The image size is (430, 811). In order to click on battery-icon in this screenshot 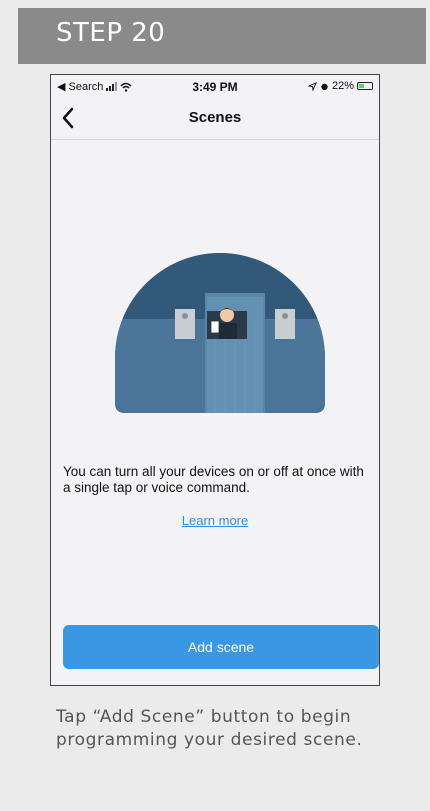, I will do `click(365, 86)`.